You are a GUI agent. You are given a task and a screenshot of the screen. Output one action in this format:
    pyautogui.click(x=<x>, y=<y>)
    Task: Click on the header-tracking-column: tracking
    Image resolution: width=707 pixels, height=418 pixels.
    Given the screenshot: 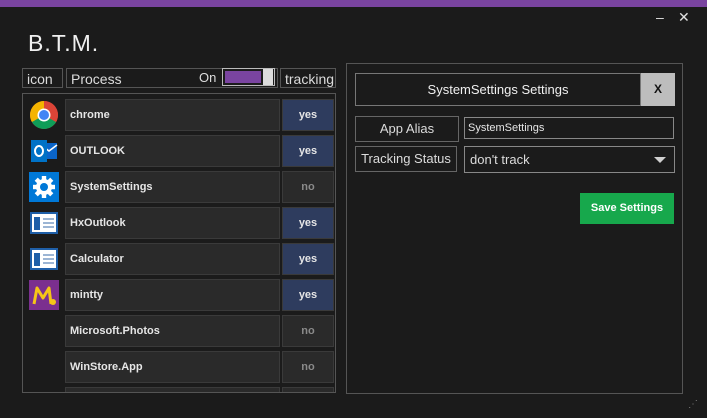 What is the action you would take?
    pyautogui.click(x=308, y=78)
    